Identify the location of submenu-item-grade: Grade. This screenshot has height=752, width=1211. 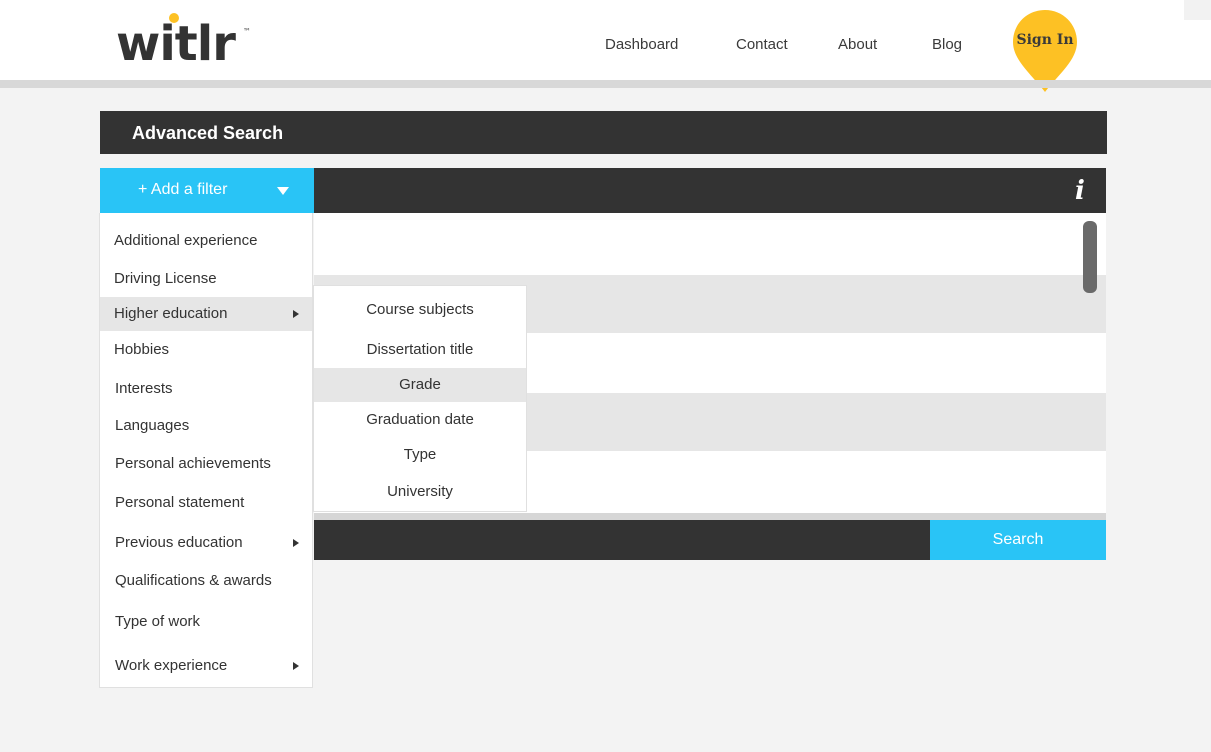
(420, 385).